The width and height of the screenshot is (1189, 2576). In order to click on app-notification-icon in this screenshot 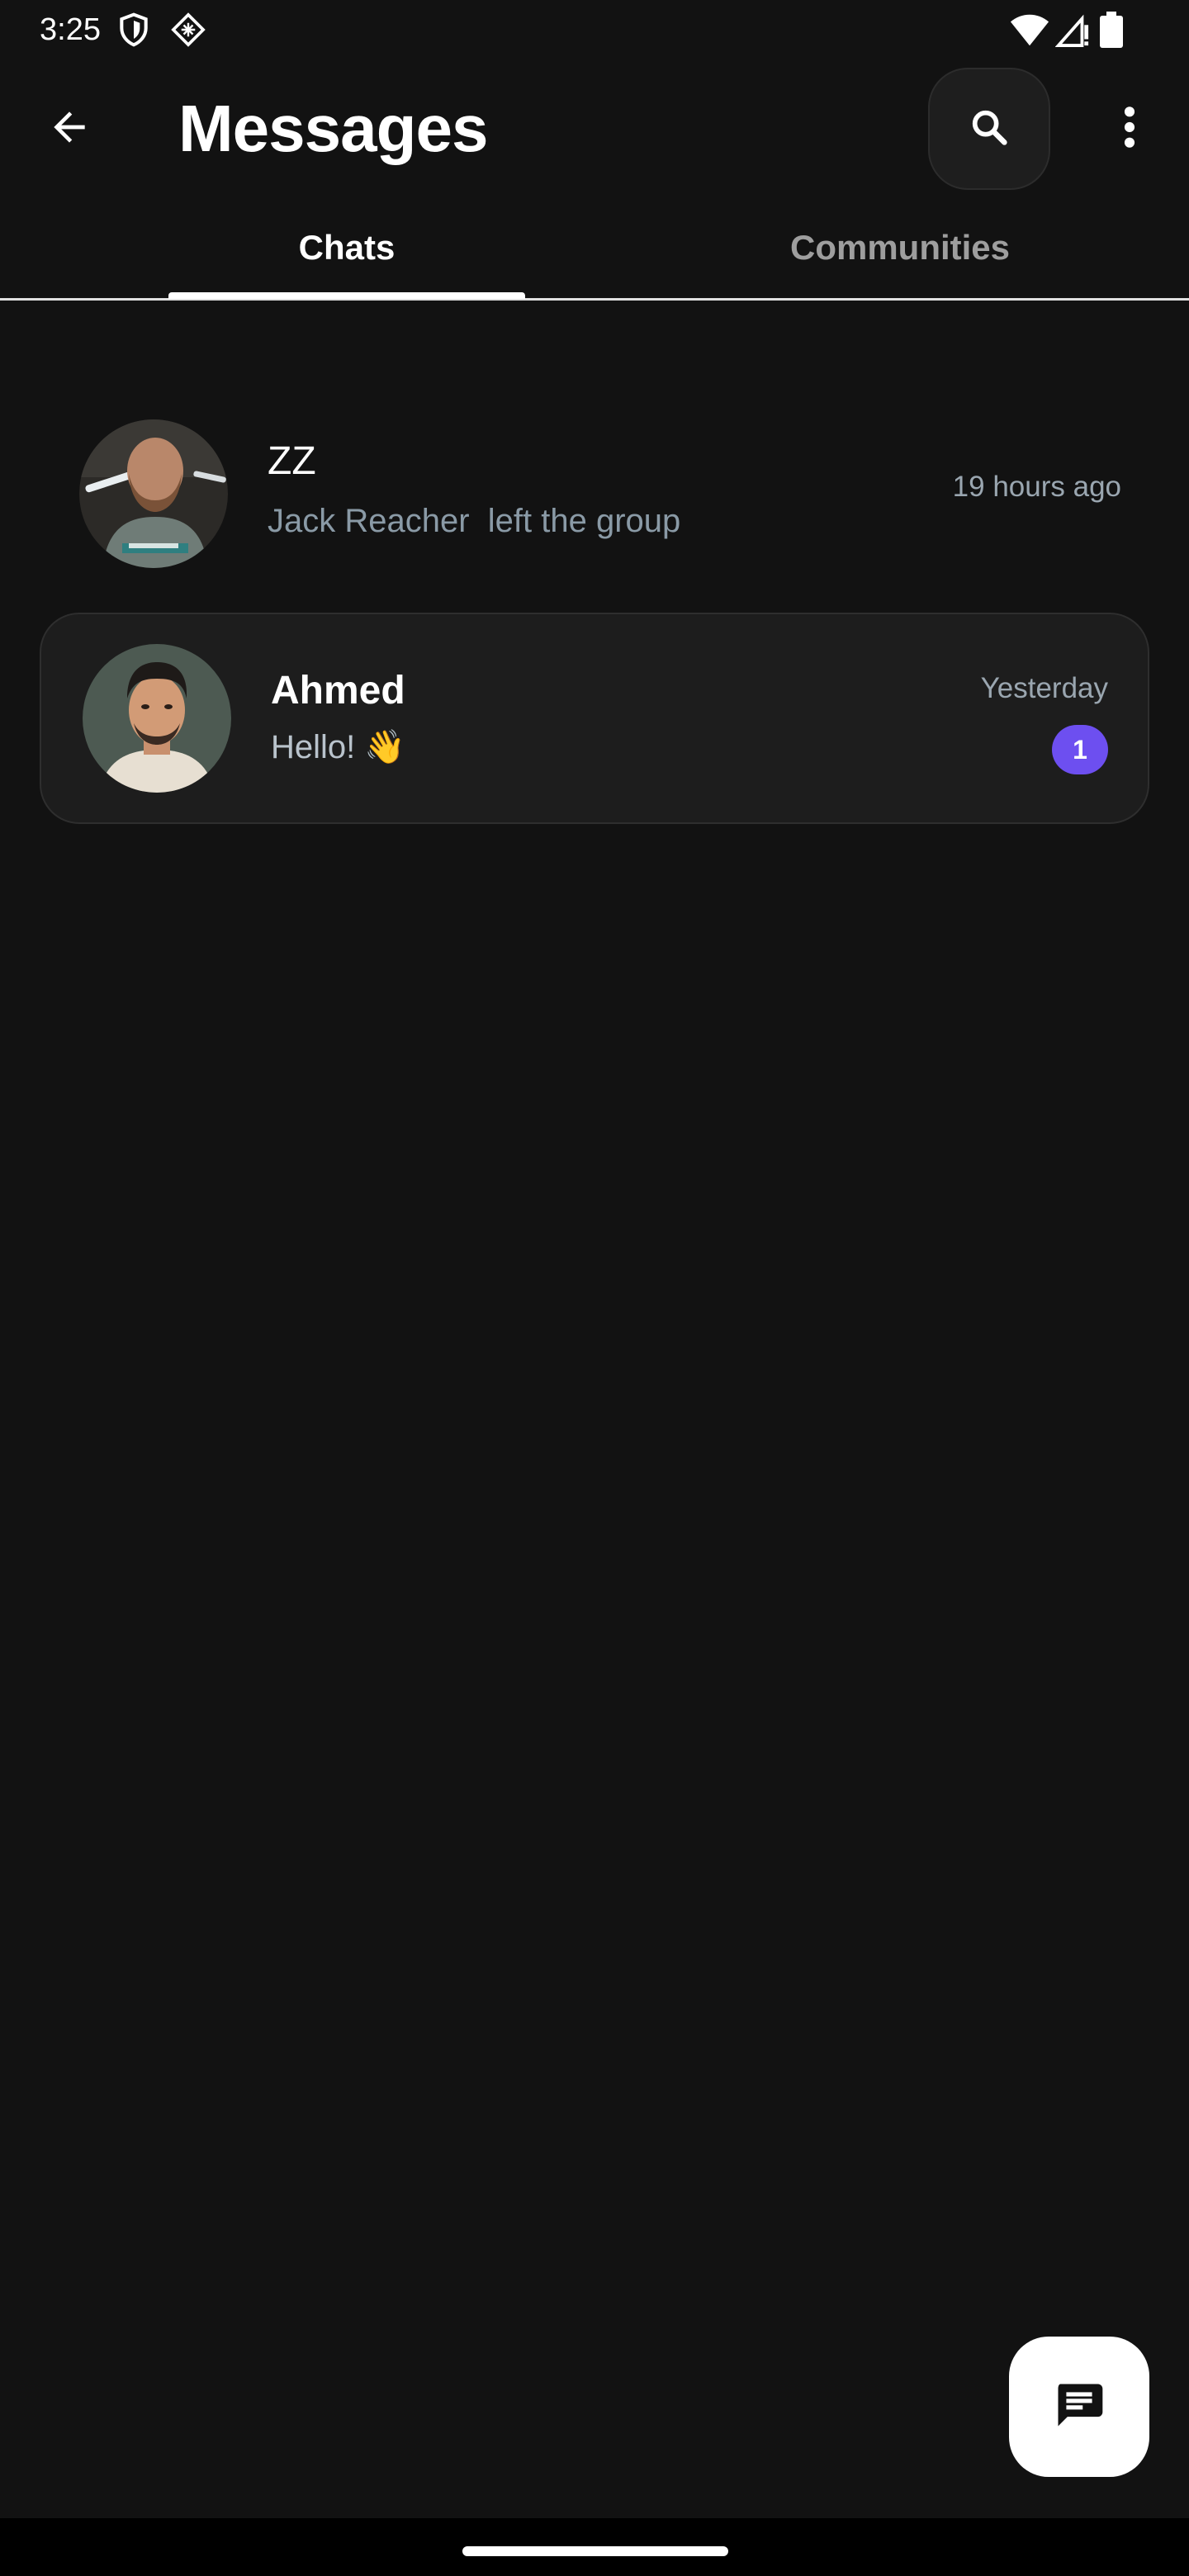, I will do `click(188, 30)`.